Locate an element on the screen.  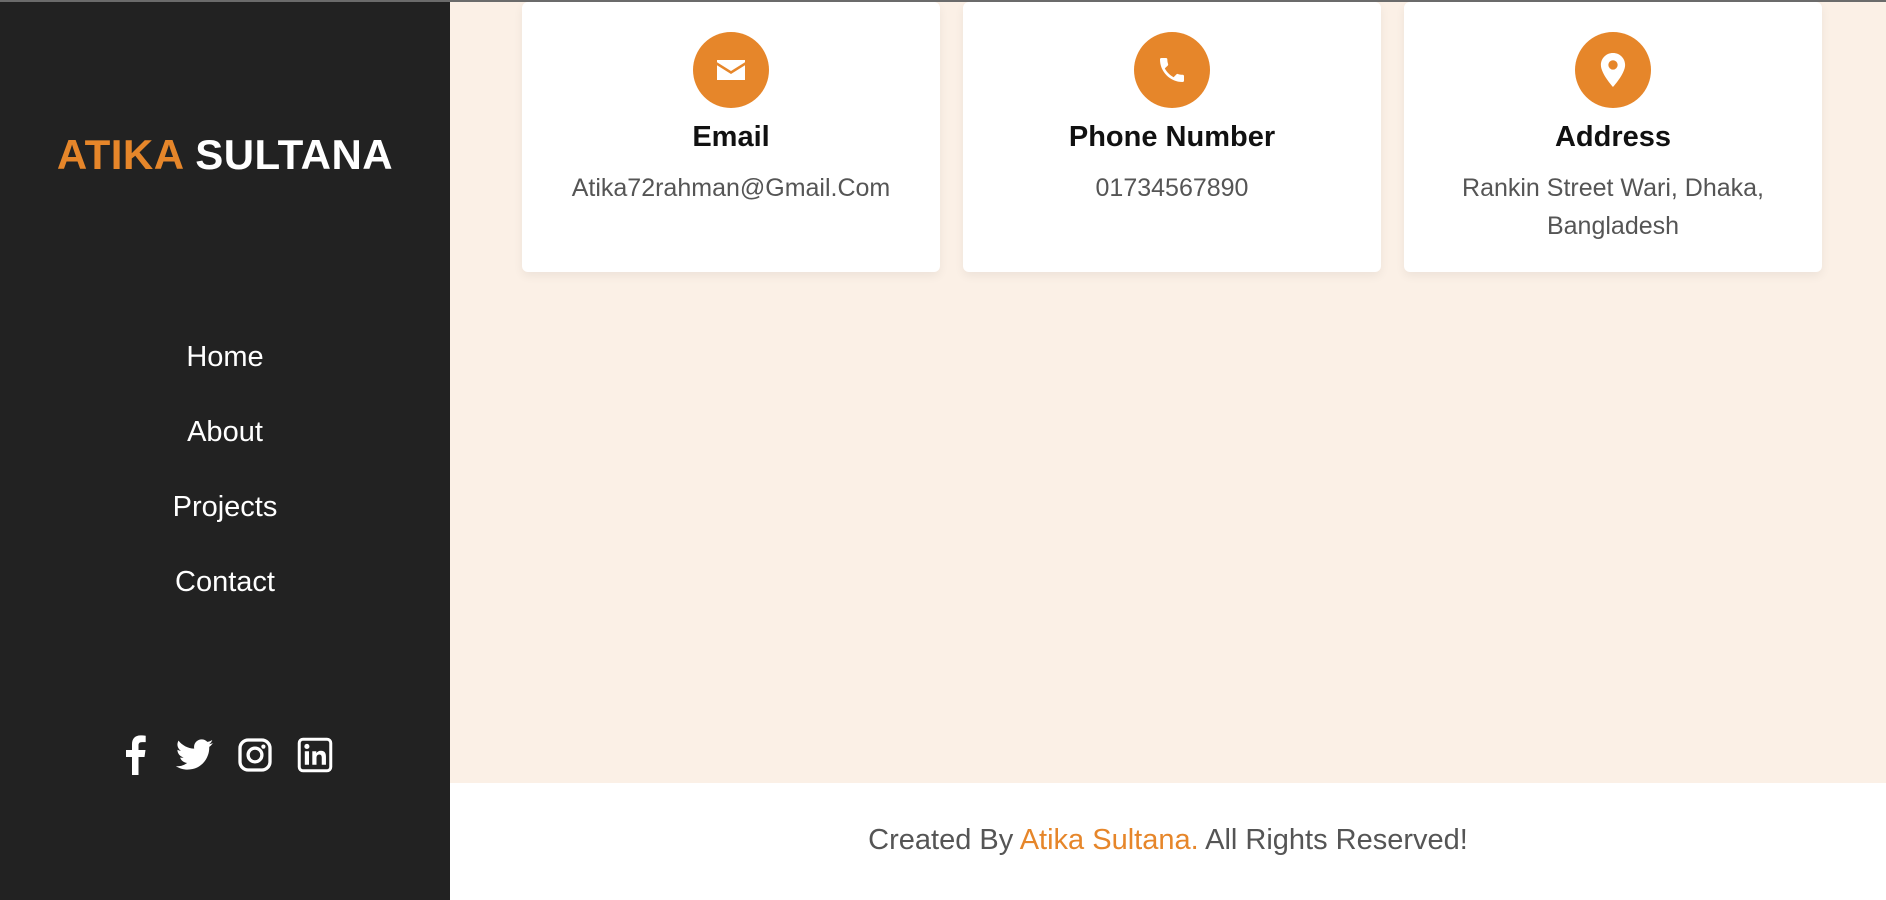
map-pin-icon is located at coordinates (1613, 70).